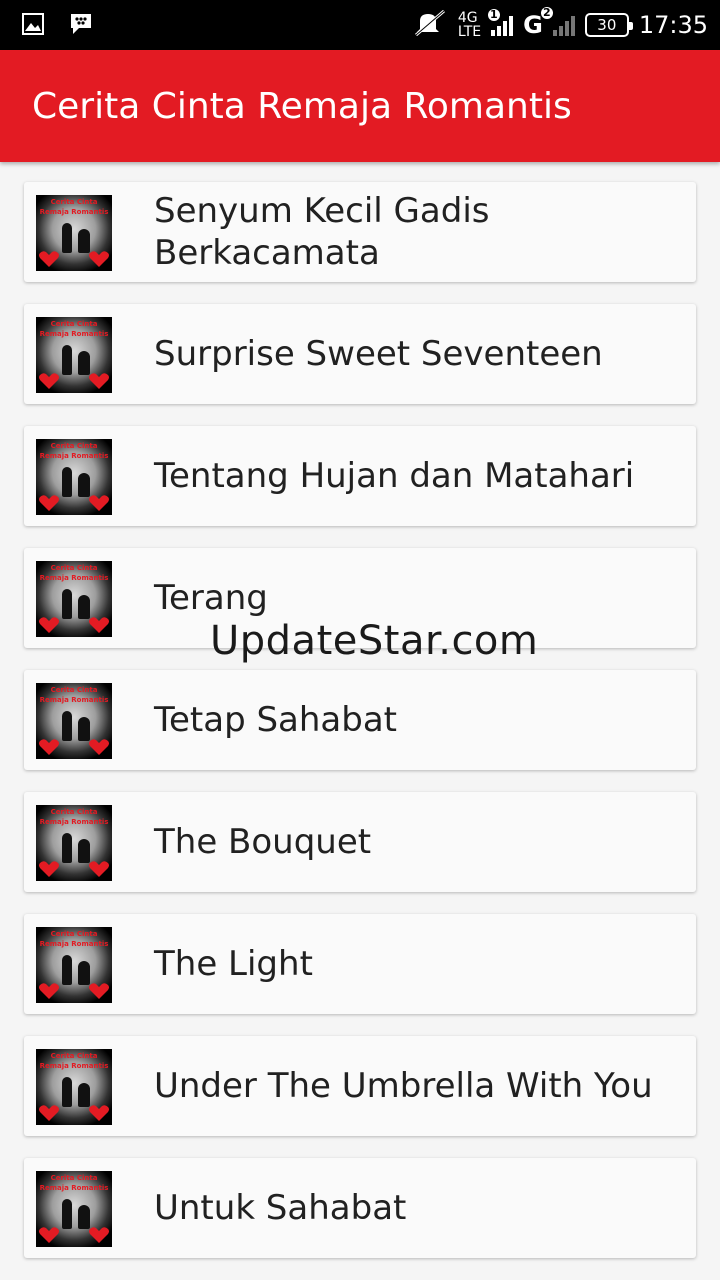 The image size is (720, 1280). I want to click on app-bar: Cerita Cinta Remaja Romantis, so click(360, 106).